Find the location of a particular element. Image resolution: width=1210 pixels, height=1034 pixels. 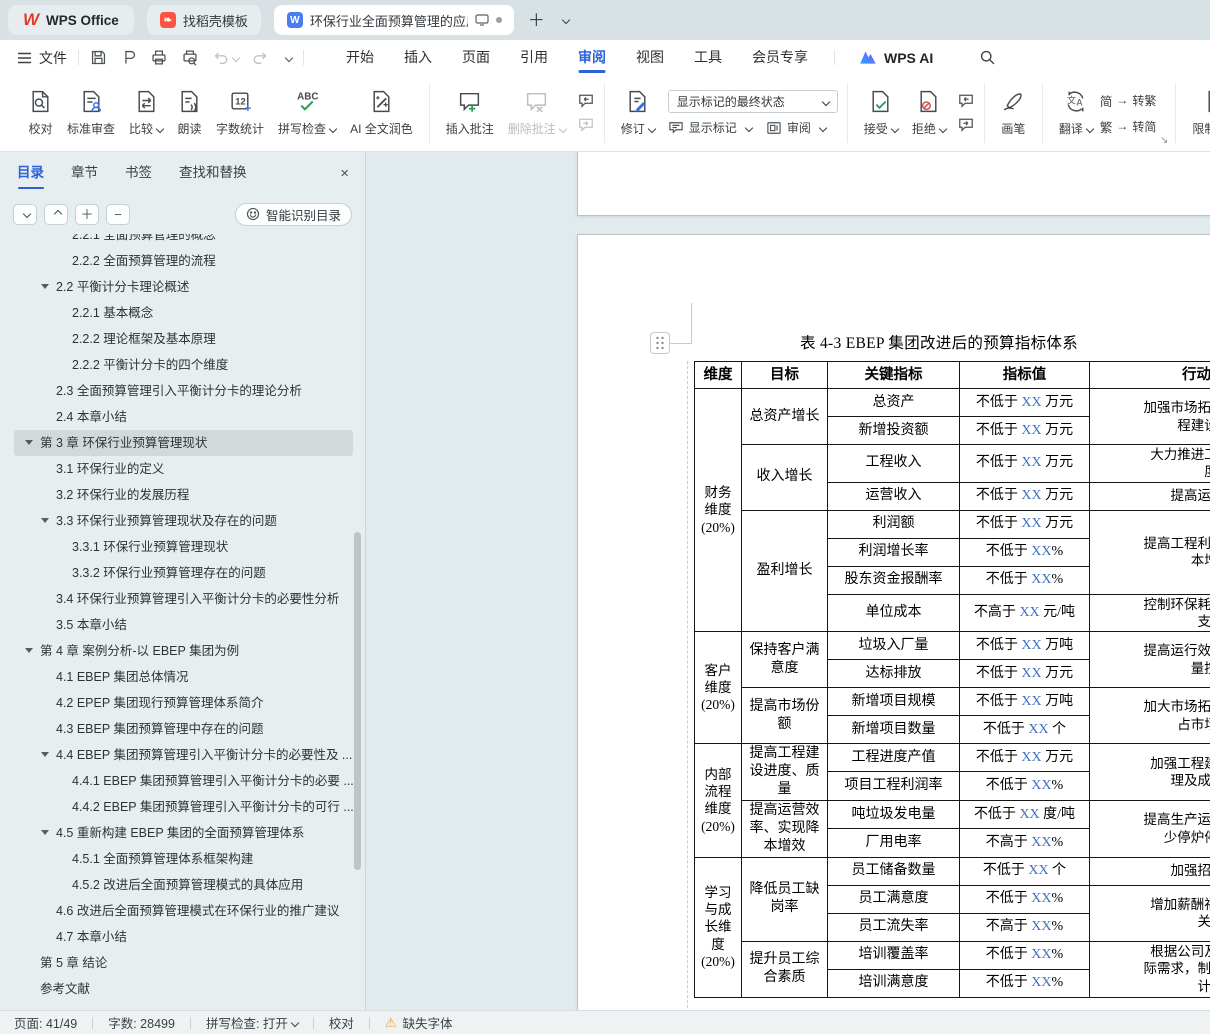

proofread-button: 校对 is located at coordinates (40, 113).